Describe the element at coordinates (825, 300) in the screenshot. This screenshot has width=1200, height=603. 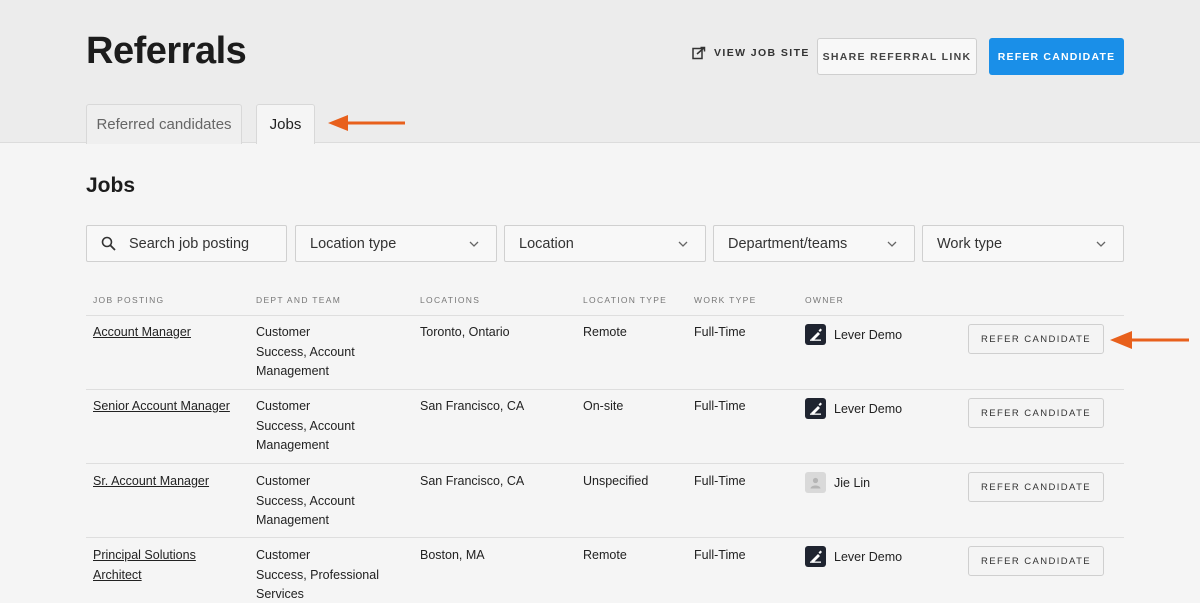
I see `column-header-owner: OWNER` at that location.